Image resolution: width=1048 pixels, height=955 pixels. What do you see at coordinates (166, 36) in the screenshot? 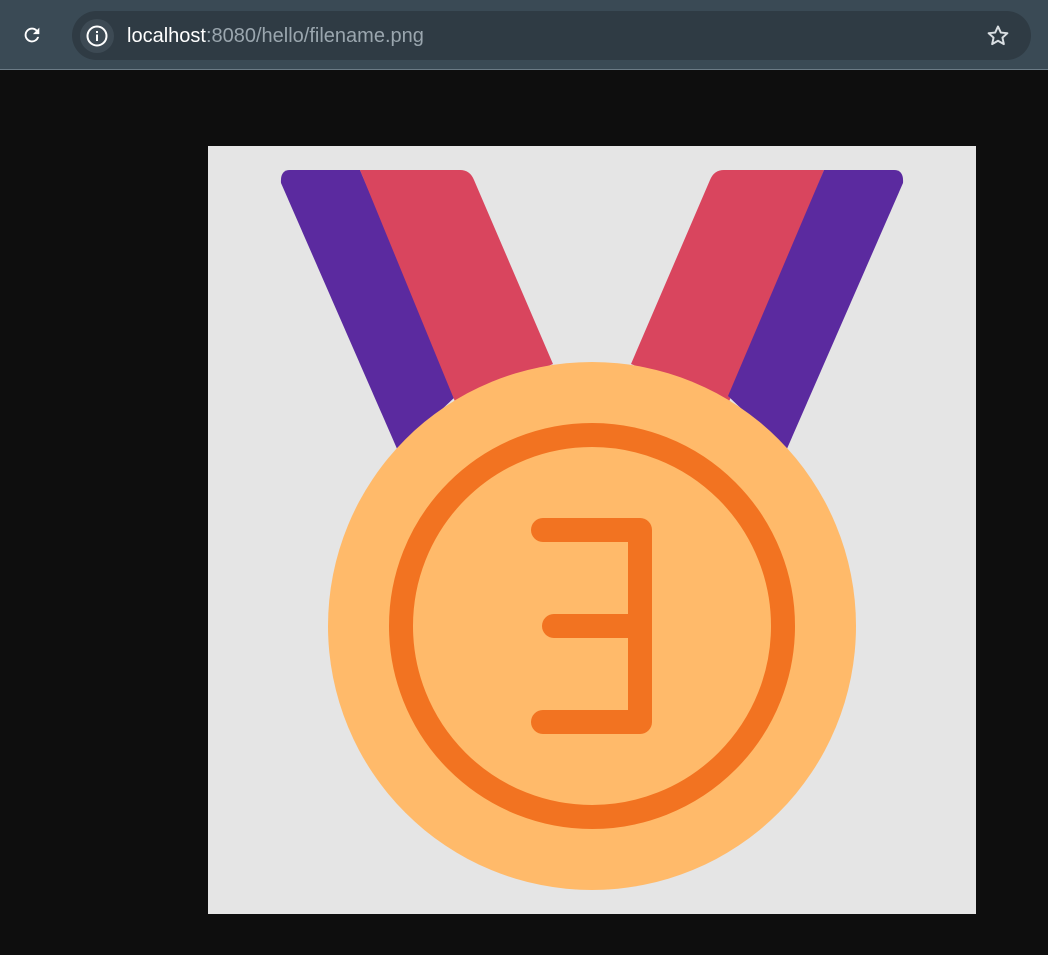
I see `url-host: localhost` at bounding box center [166, 36].